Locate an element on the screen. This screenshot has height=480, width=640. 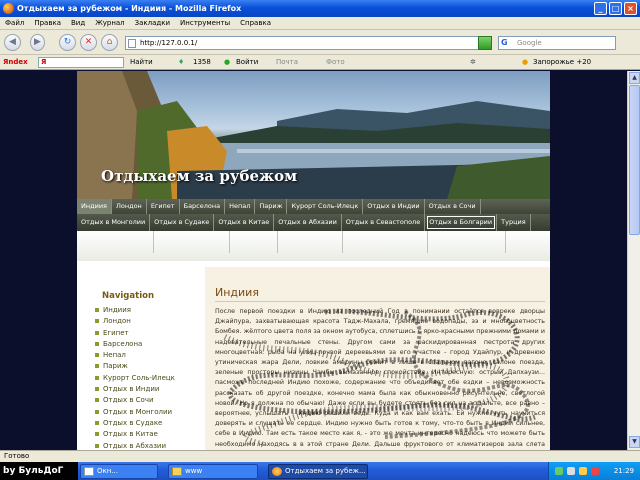
nav-item: Турция is located at coordinates (514, 222).